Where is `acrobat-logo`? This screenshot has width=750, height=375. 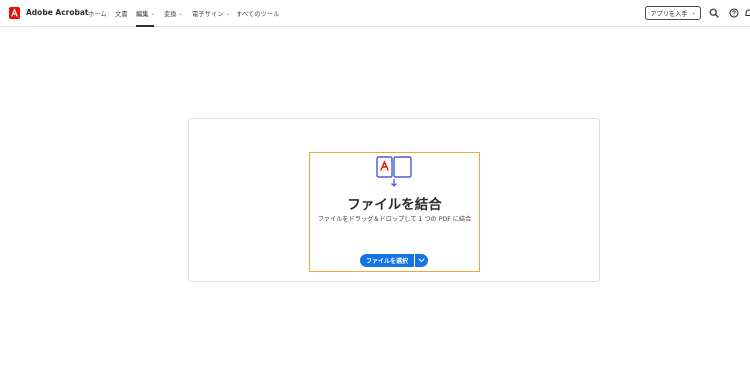
acrobat-logo is located at coordinates (14, 13).